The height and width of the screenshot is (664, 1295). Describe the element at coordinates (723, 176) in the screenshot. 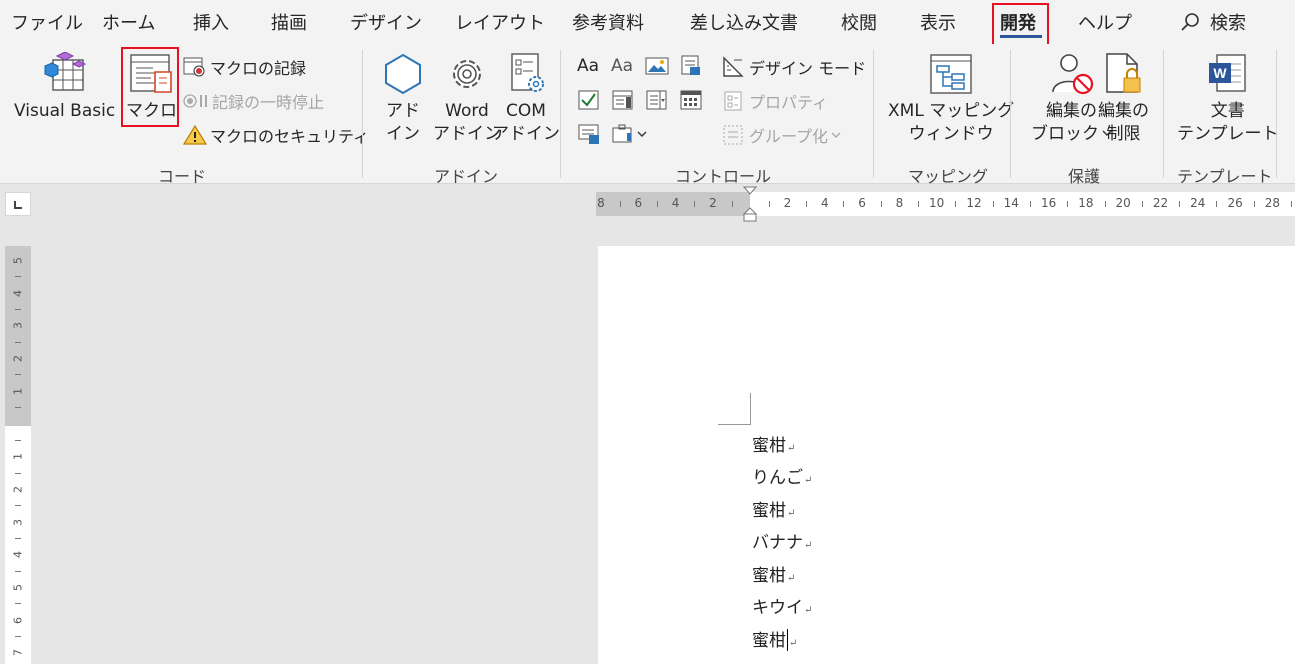

I see `group-label-controls: コントロール` at that location.